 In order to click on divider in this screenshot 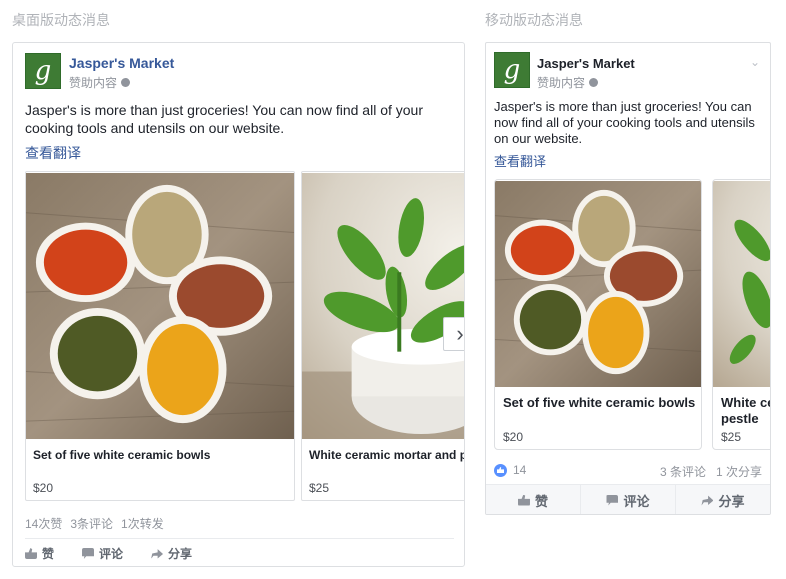, I will do `click(239, 538)`.